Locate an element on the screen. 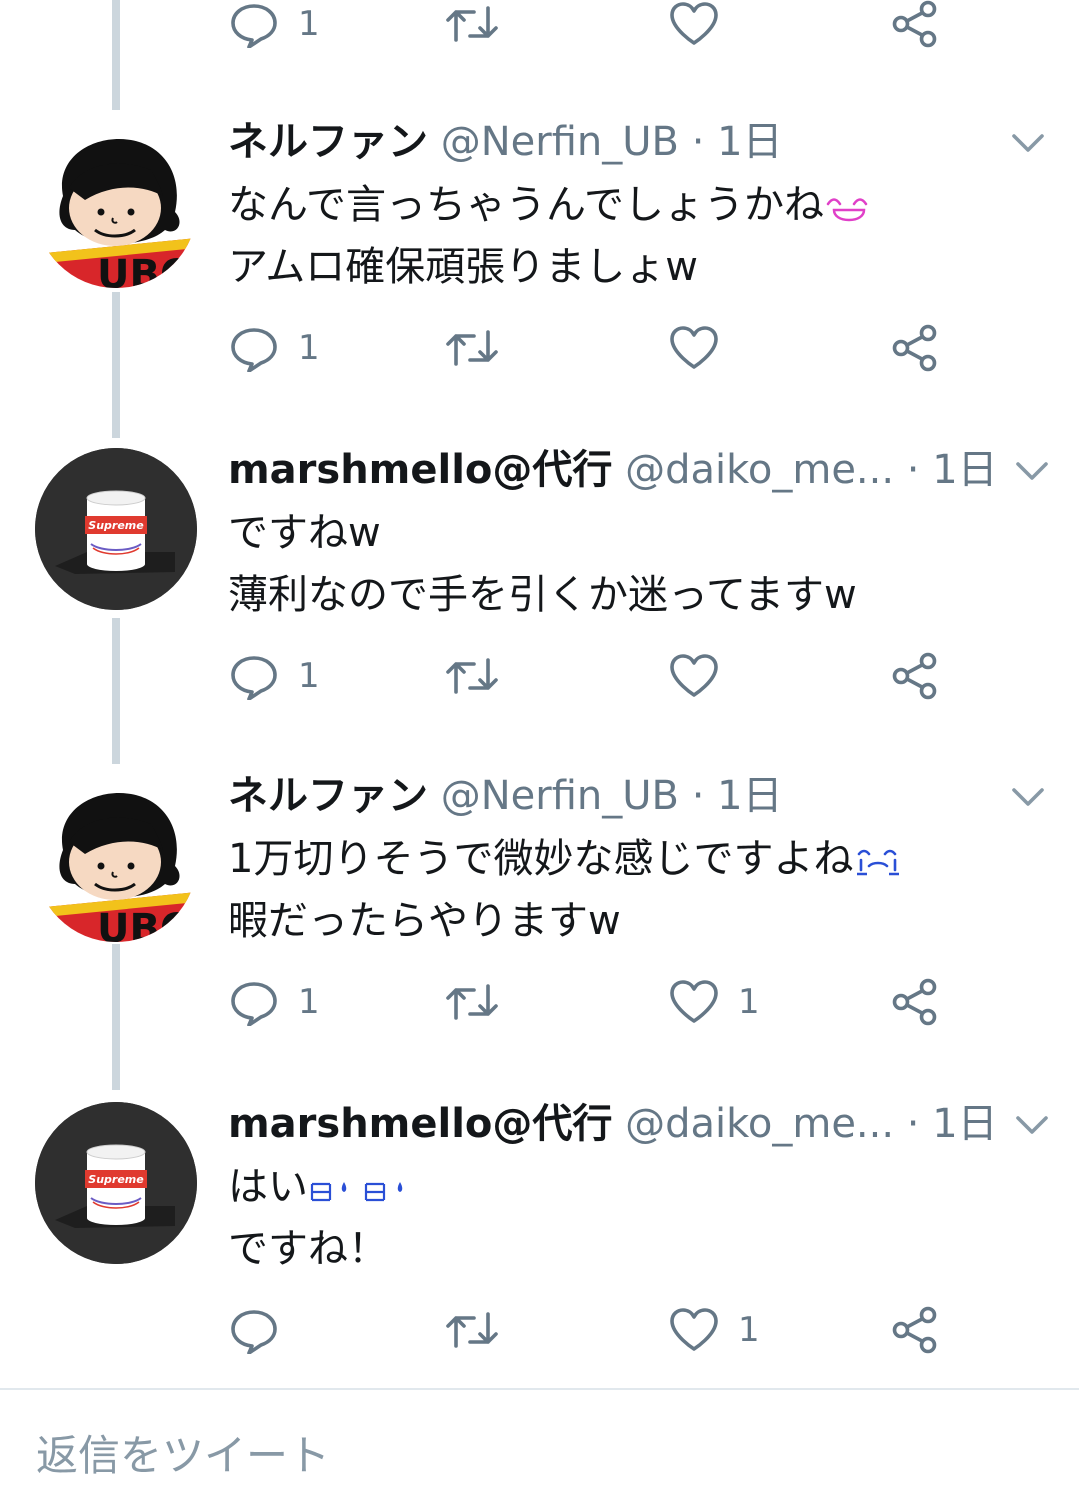 The width and height of the screenshot is (1079, 1510). reply-input: 返信をツイート is located at coordinates (183, 1456).